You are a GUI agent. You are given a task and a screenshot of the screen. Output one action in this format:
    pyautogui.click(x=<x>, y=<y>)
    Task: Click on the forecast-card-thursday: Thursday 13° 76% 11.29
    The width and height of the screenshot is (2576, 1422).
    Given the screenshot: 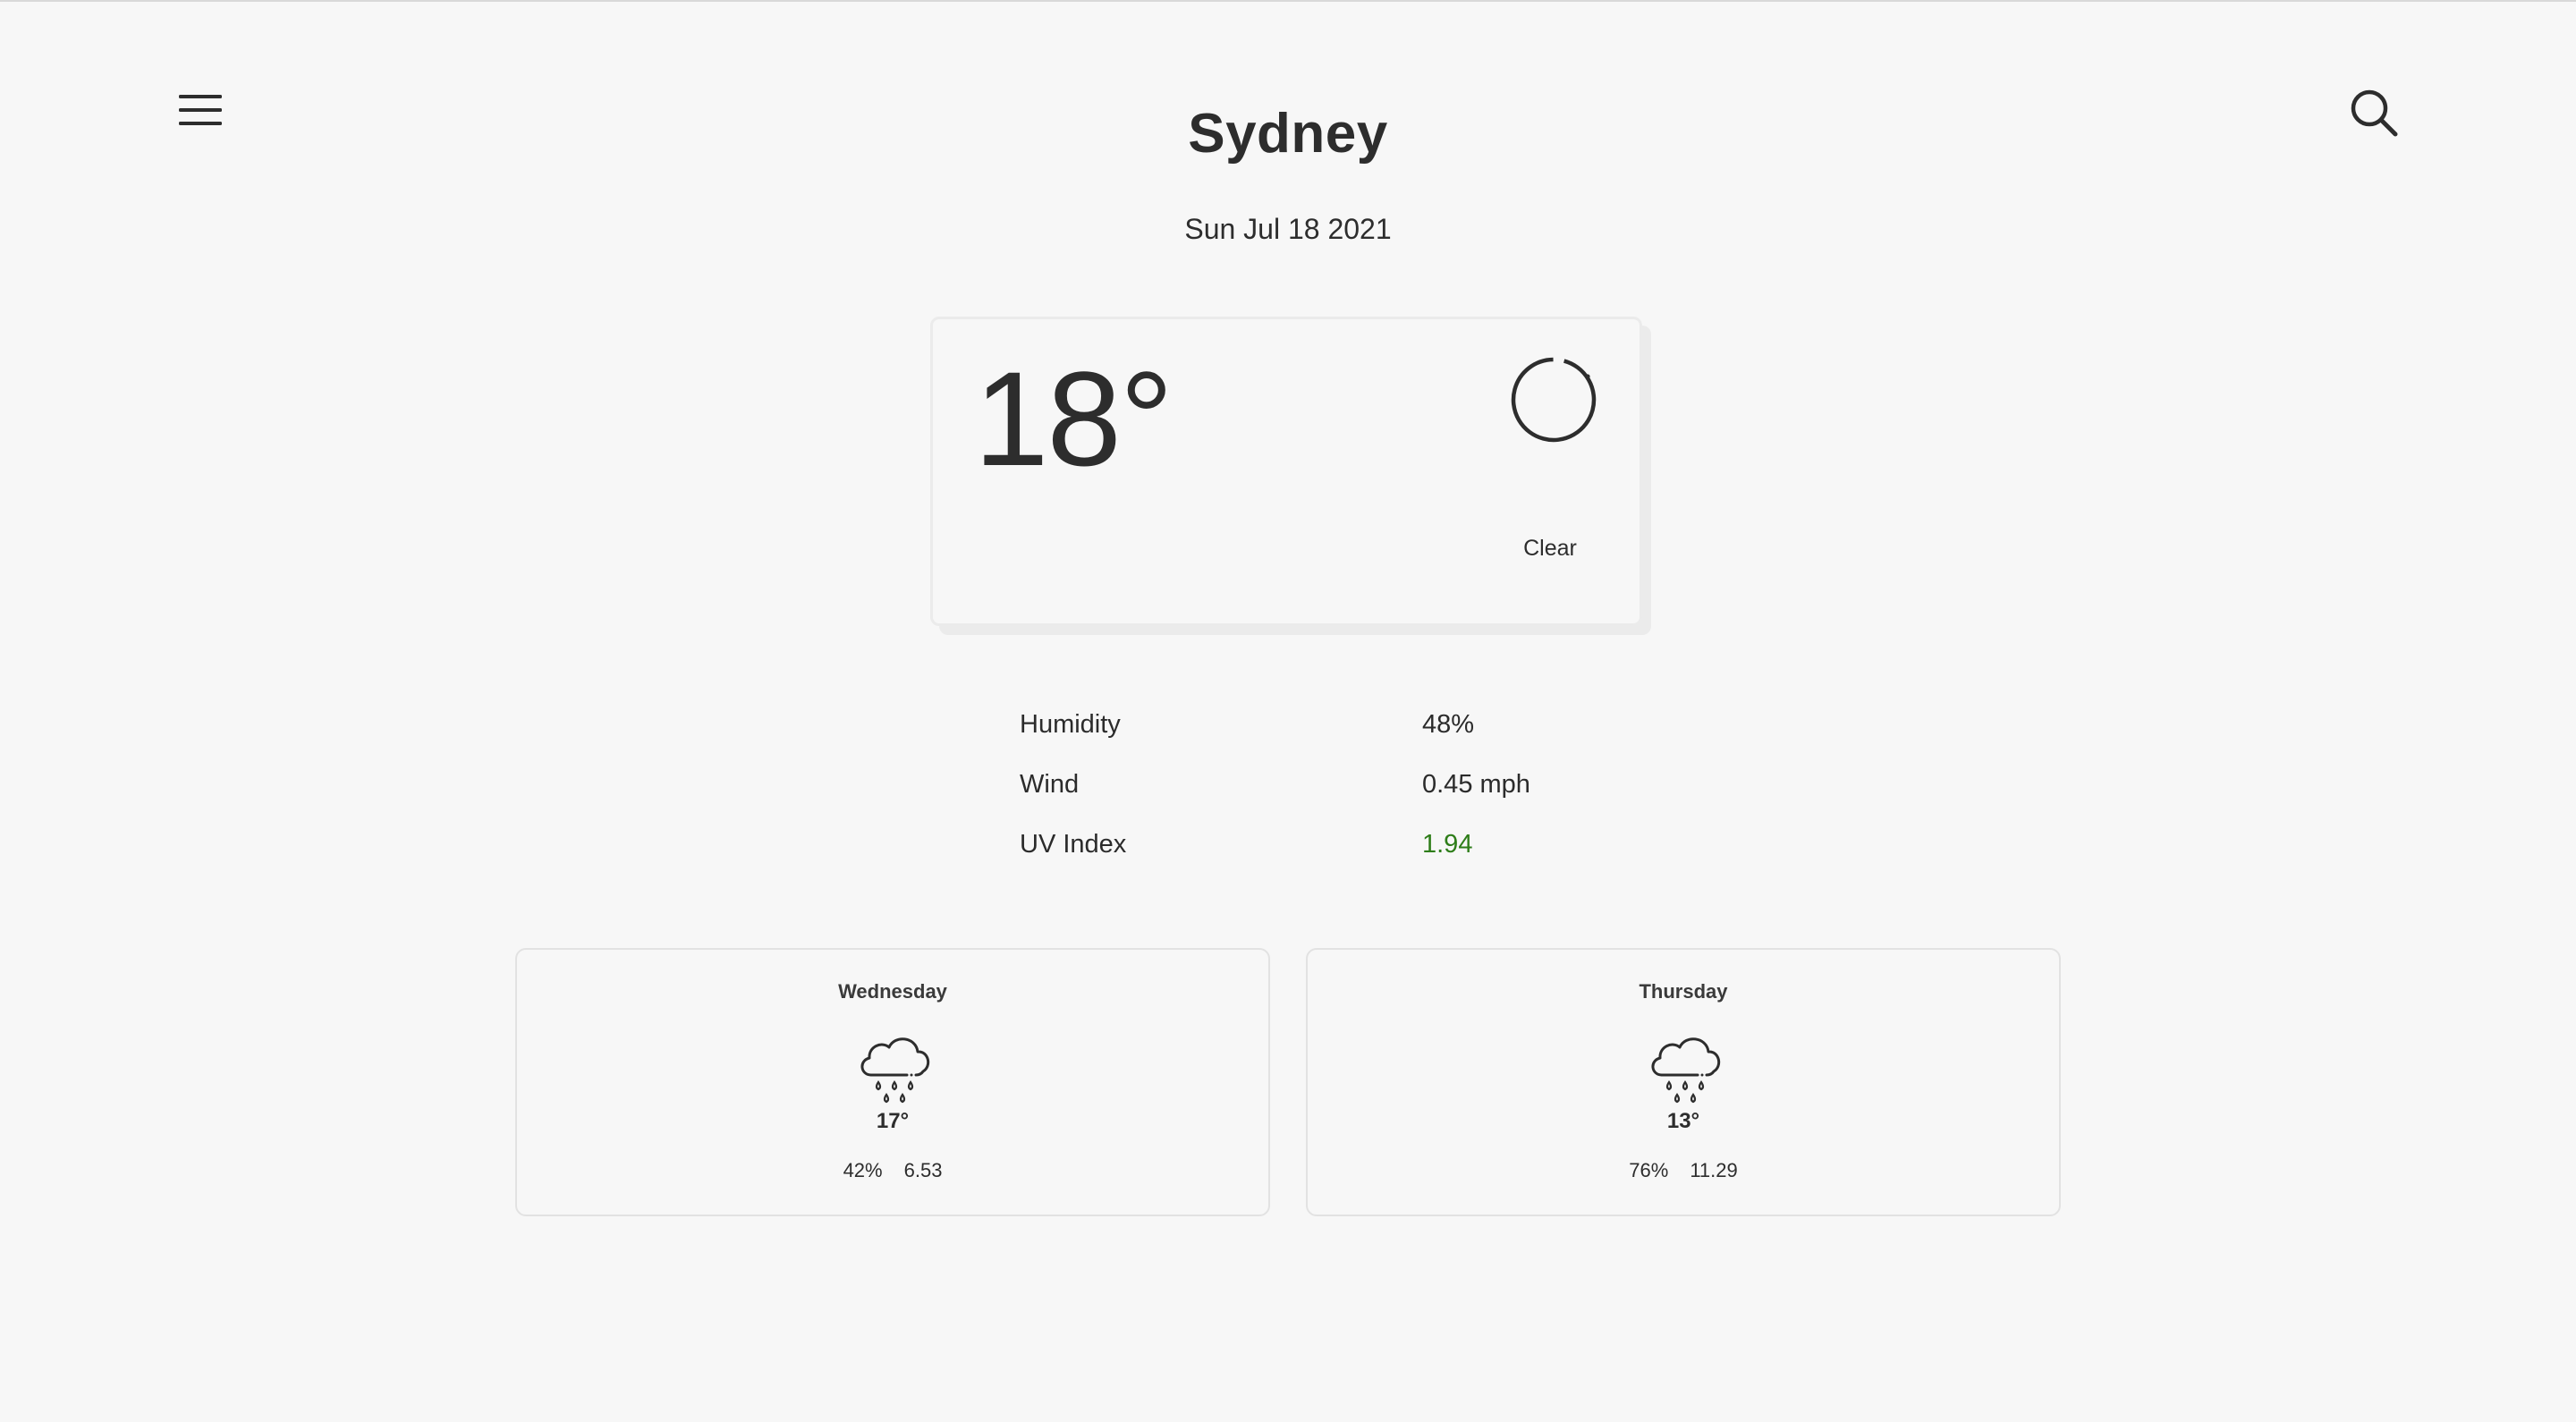 What is the action you would take?
    pyautogui.click(x=1683, y=1082)
    